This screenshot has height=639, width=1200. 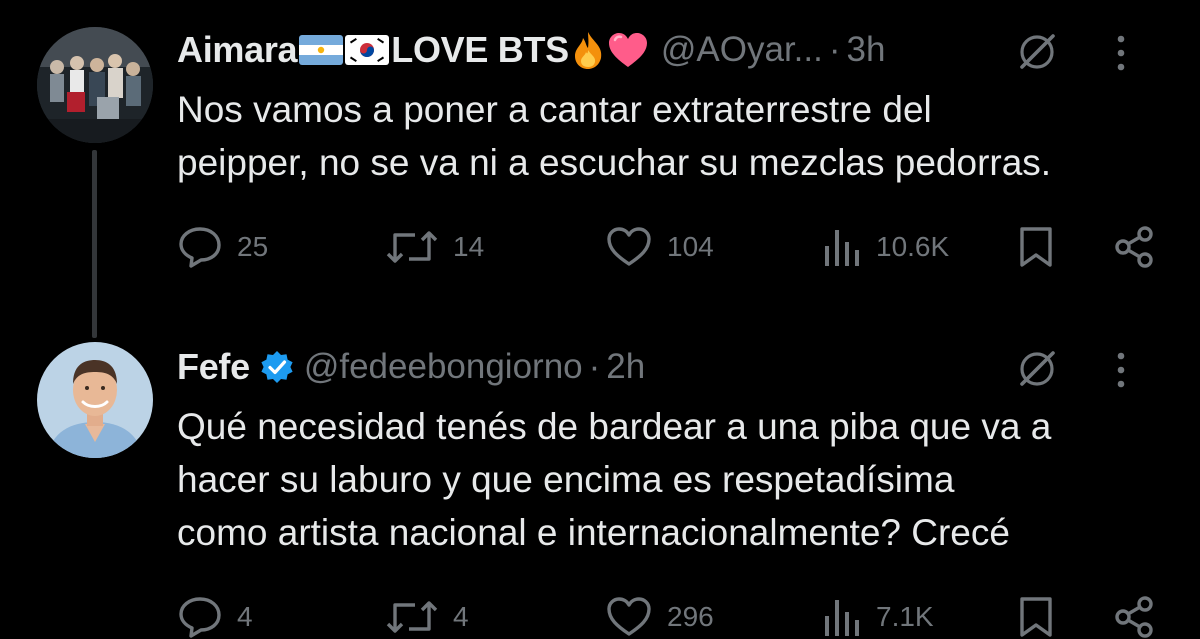 What do you see at coordinates (905, 616) in the screenshot?
I see `view-count: 7.1K` at bounding box center [905, 616].